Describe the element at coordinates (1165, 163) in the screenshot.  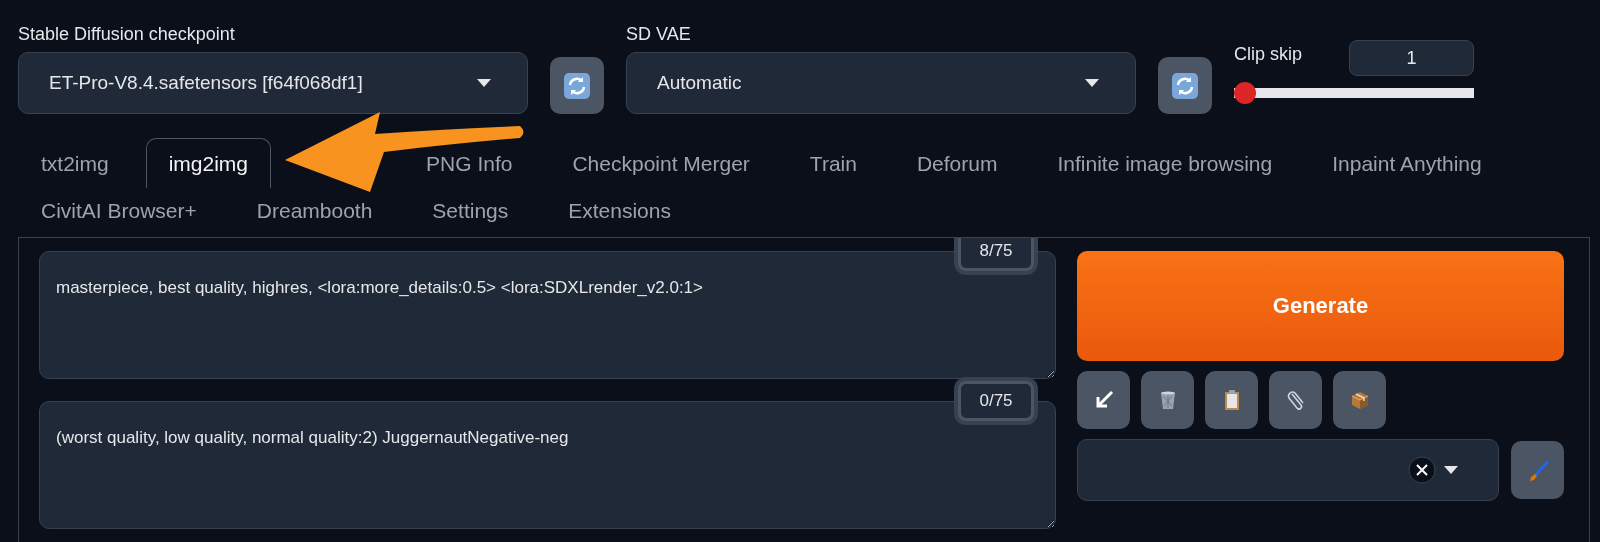
I see `tab: Infinite image browsing` at that location.